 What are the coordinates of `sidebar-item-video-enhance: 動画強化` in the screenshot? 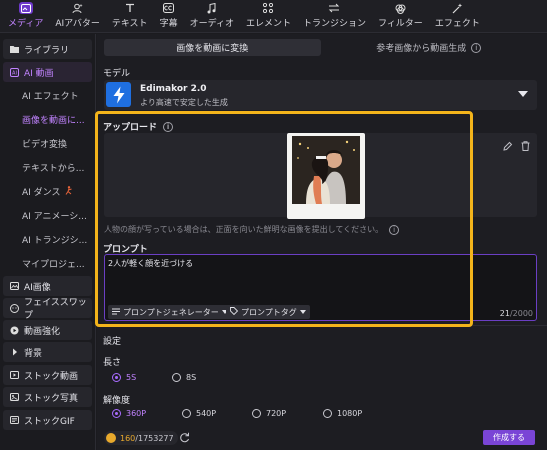 It's located at (47, 330).